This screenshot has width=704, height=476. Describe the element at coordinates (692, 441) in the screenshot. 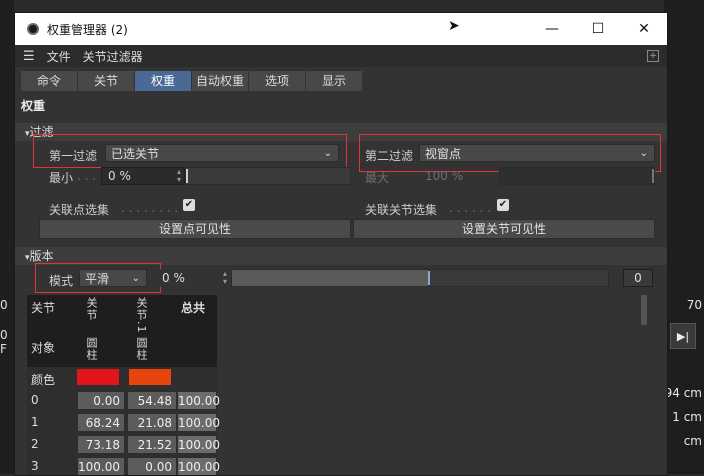

I see `right-value-3: cm` at that location.